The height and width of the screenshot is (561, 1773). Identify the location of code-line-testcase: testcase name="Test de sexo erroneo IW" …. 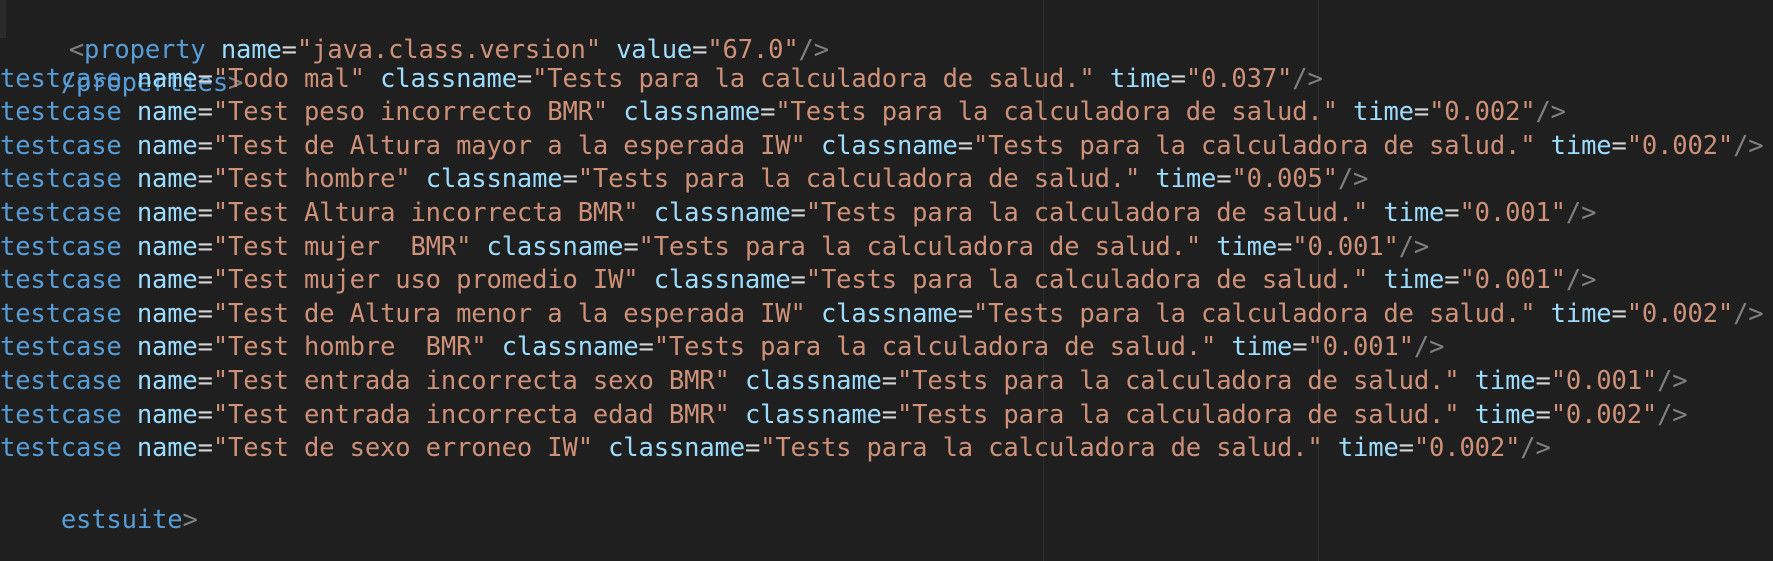
(775, 448).